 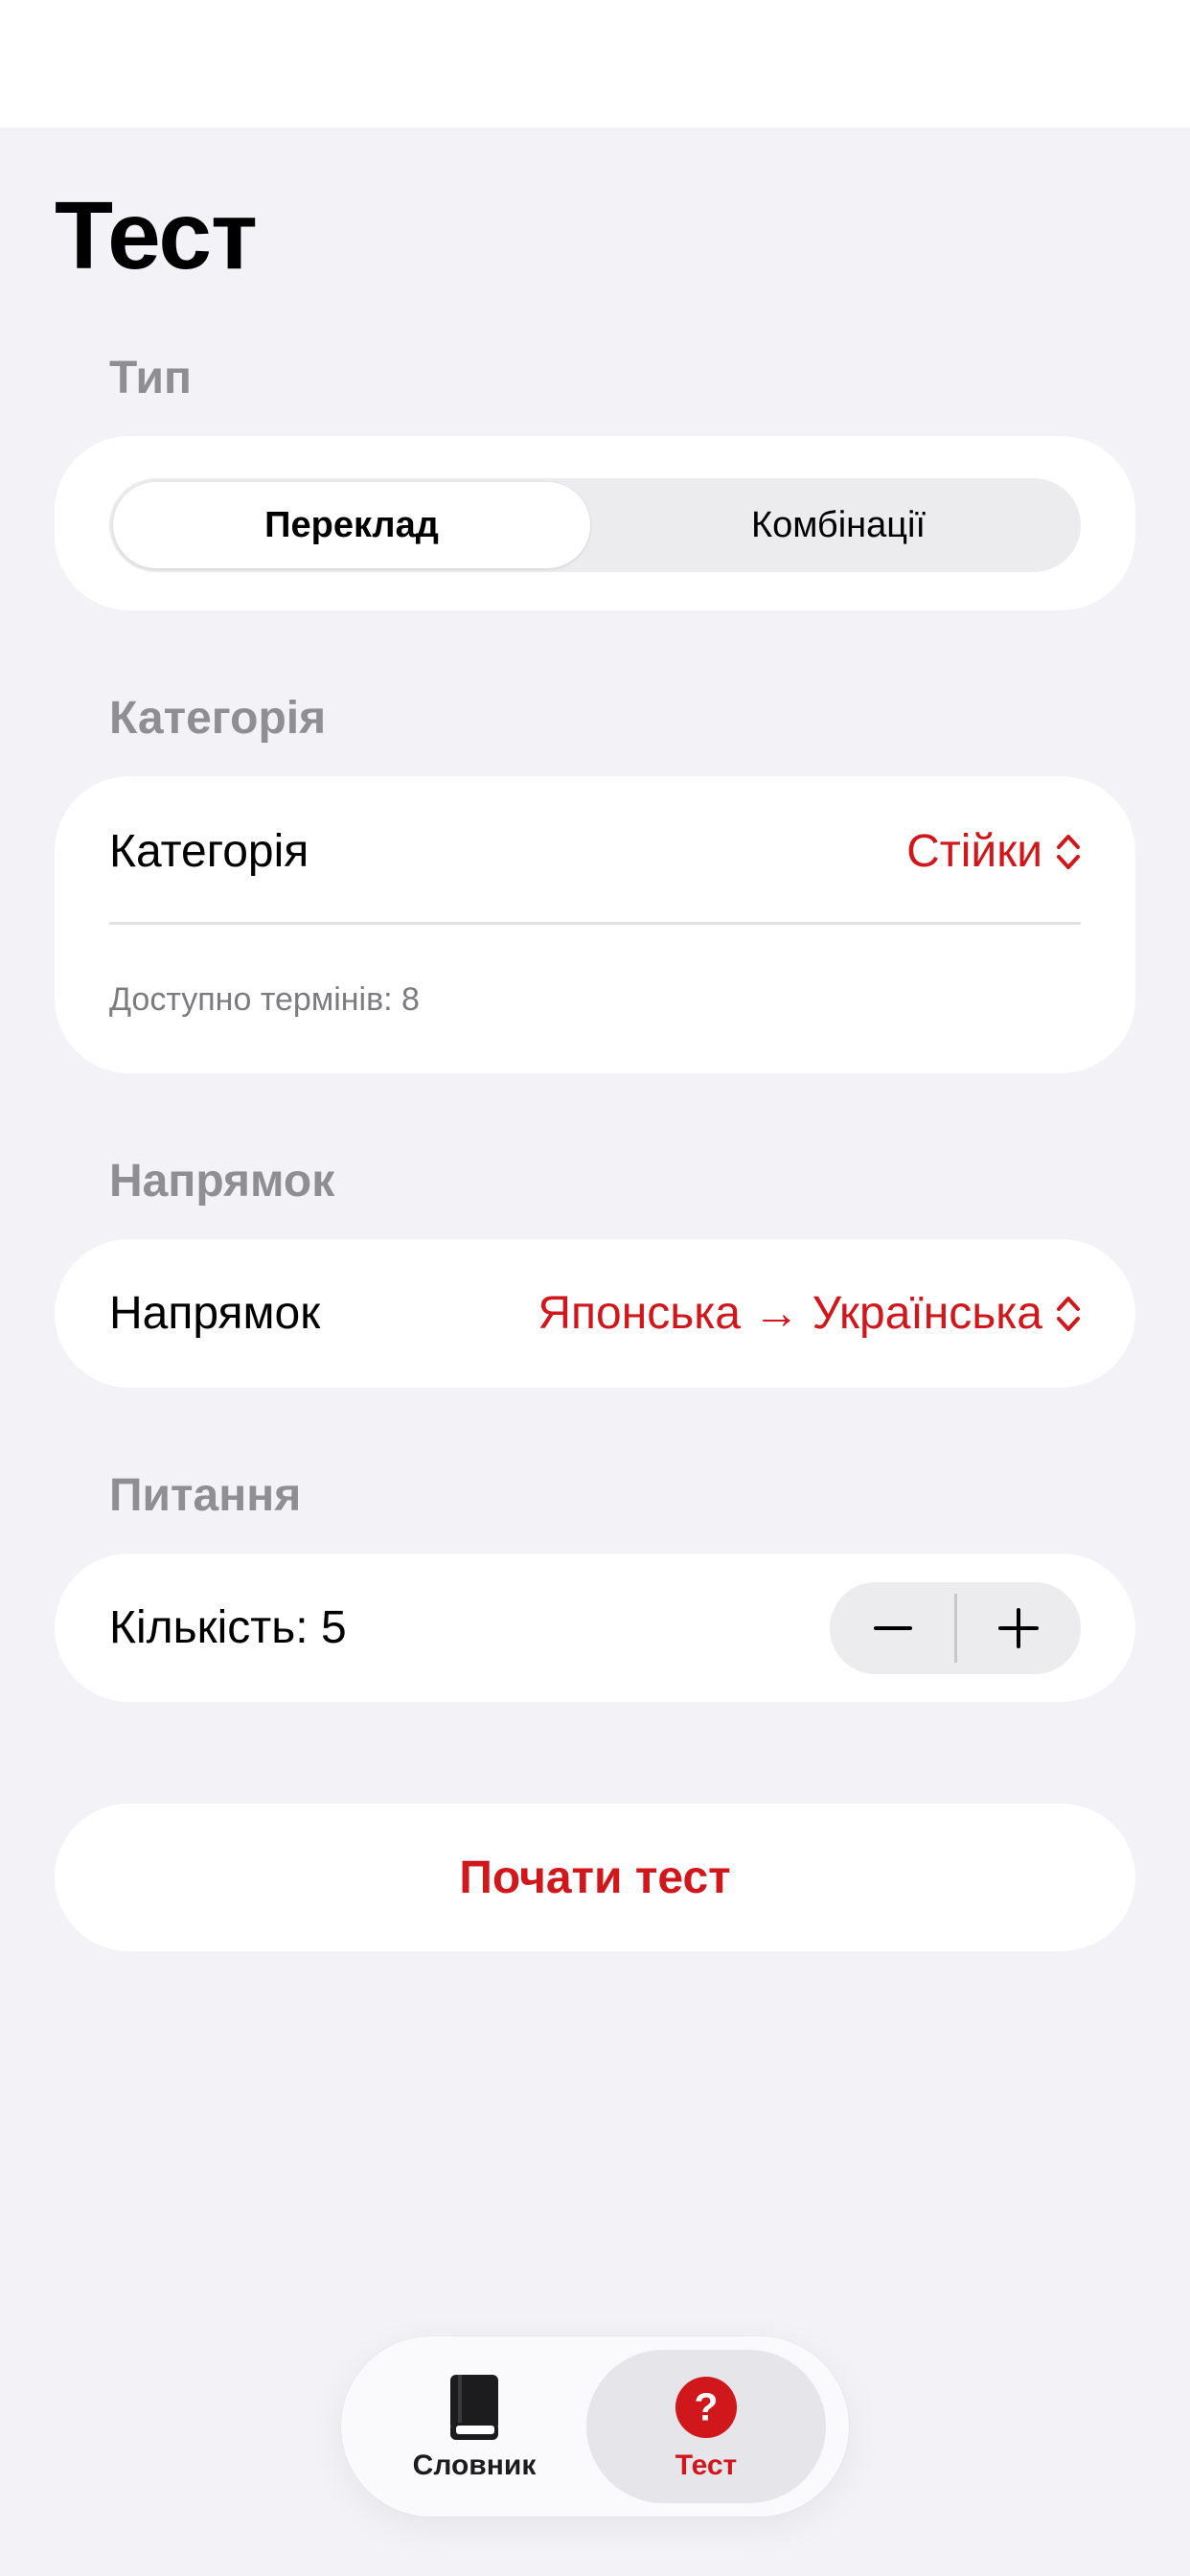 I want to click on tab-test: ? Тест, so click(x=706, y=2426).